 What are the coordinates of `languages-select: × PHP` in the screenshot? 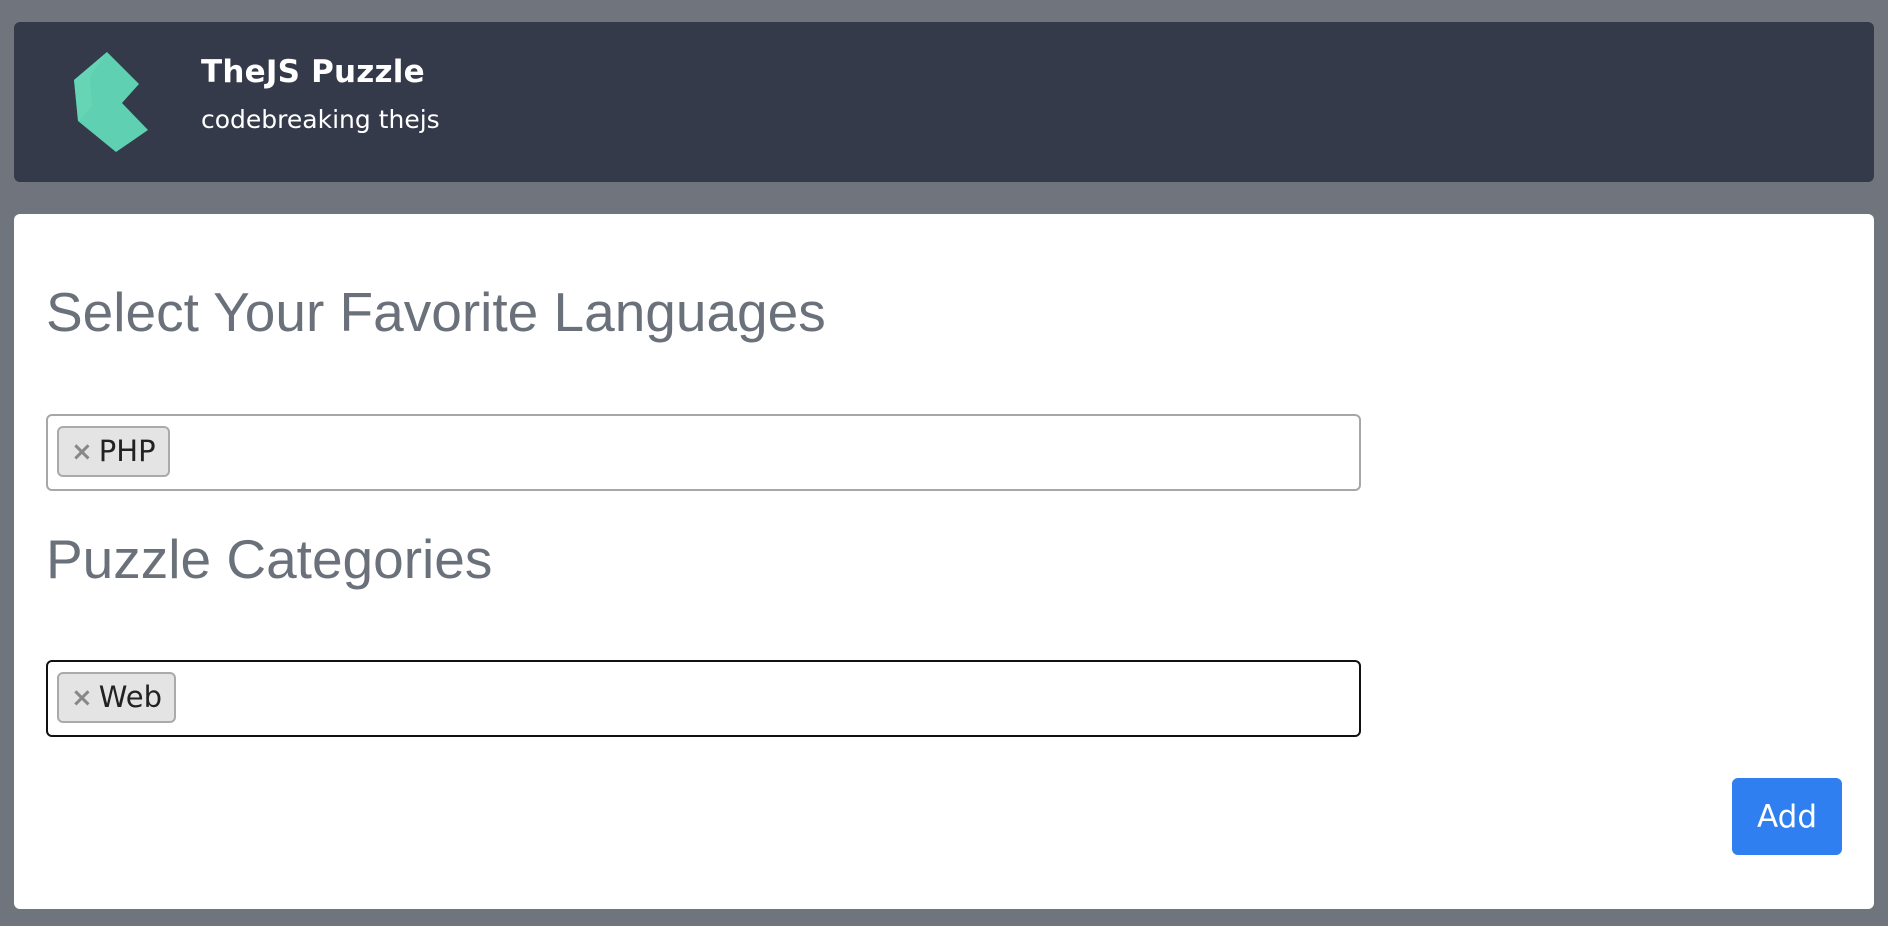 It's located at (703, 452).